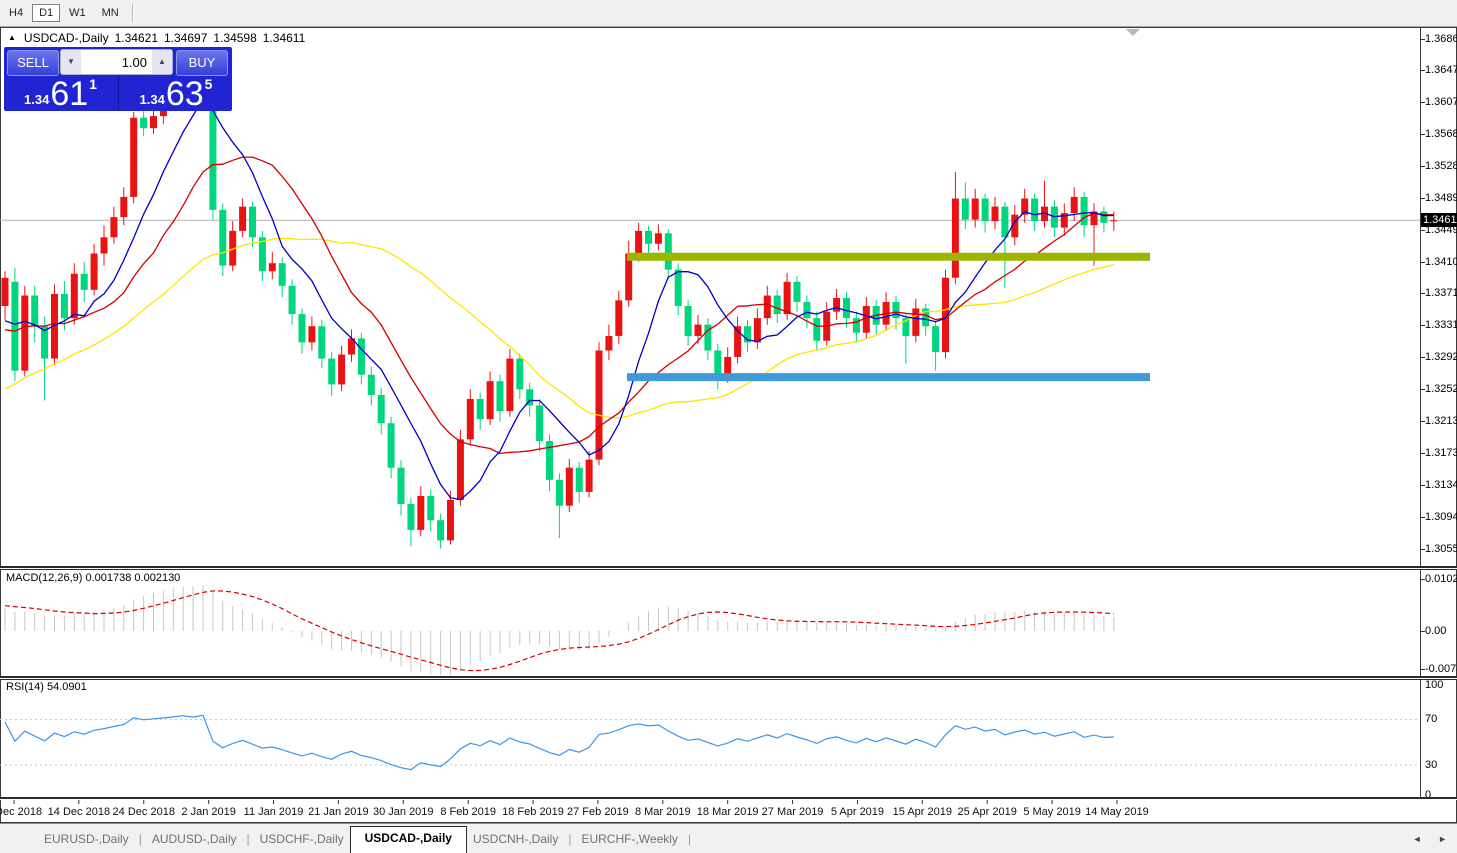  I want to click on low-value: 1.34598, so click(235, 38).